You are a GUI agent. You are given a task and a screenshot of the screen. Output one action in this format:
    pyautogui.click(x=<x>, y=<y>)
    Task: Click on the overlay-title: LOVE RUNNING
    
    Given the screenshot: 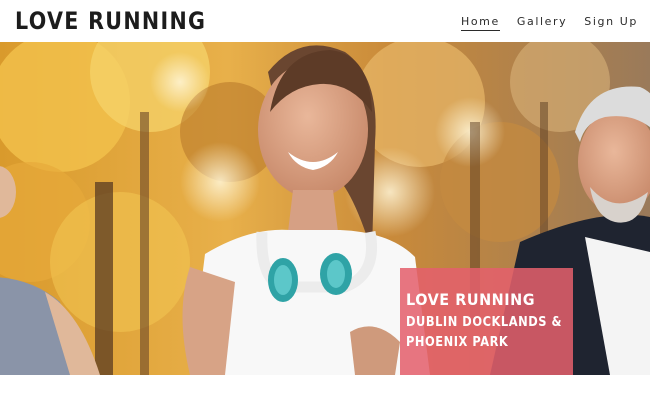 What is the action you would take?
    pyautogui.click(x=471, y=299)
    